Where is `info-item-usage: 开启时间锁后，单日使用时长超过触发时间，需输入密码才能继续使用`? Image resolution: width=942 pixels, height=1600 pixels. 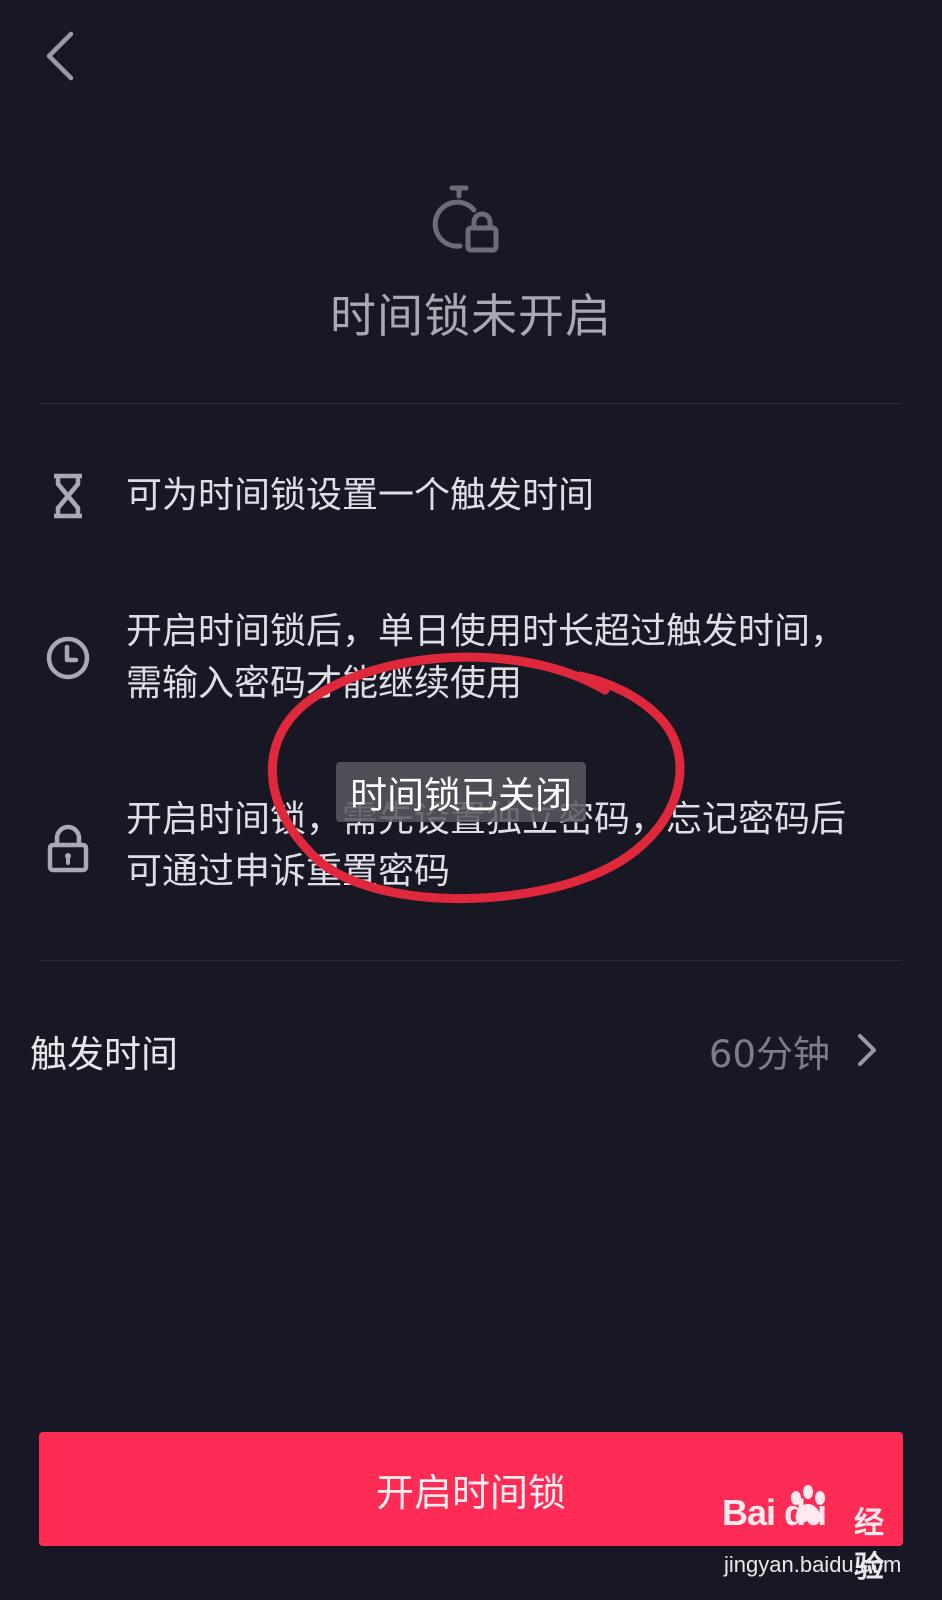
info-item-usage: 开启时间锁后，单日使用时长超过触发时间，需输入密码才能继续使用 is located at coordinates (470, 658).